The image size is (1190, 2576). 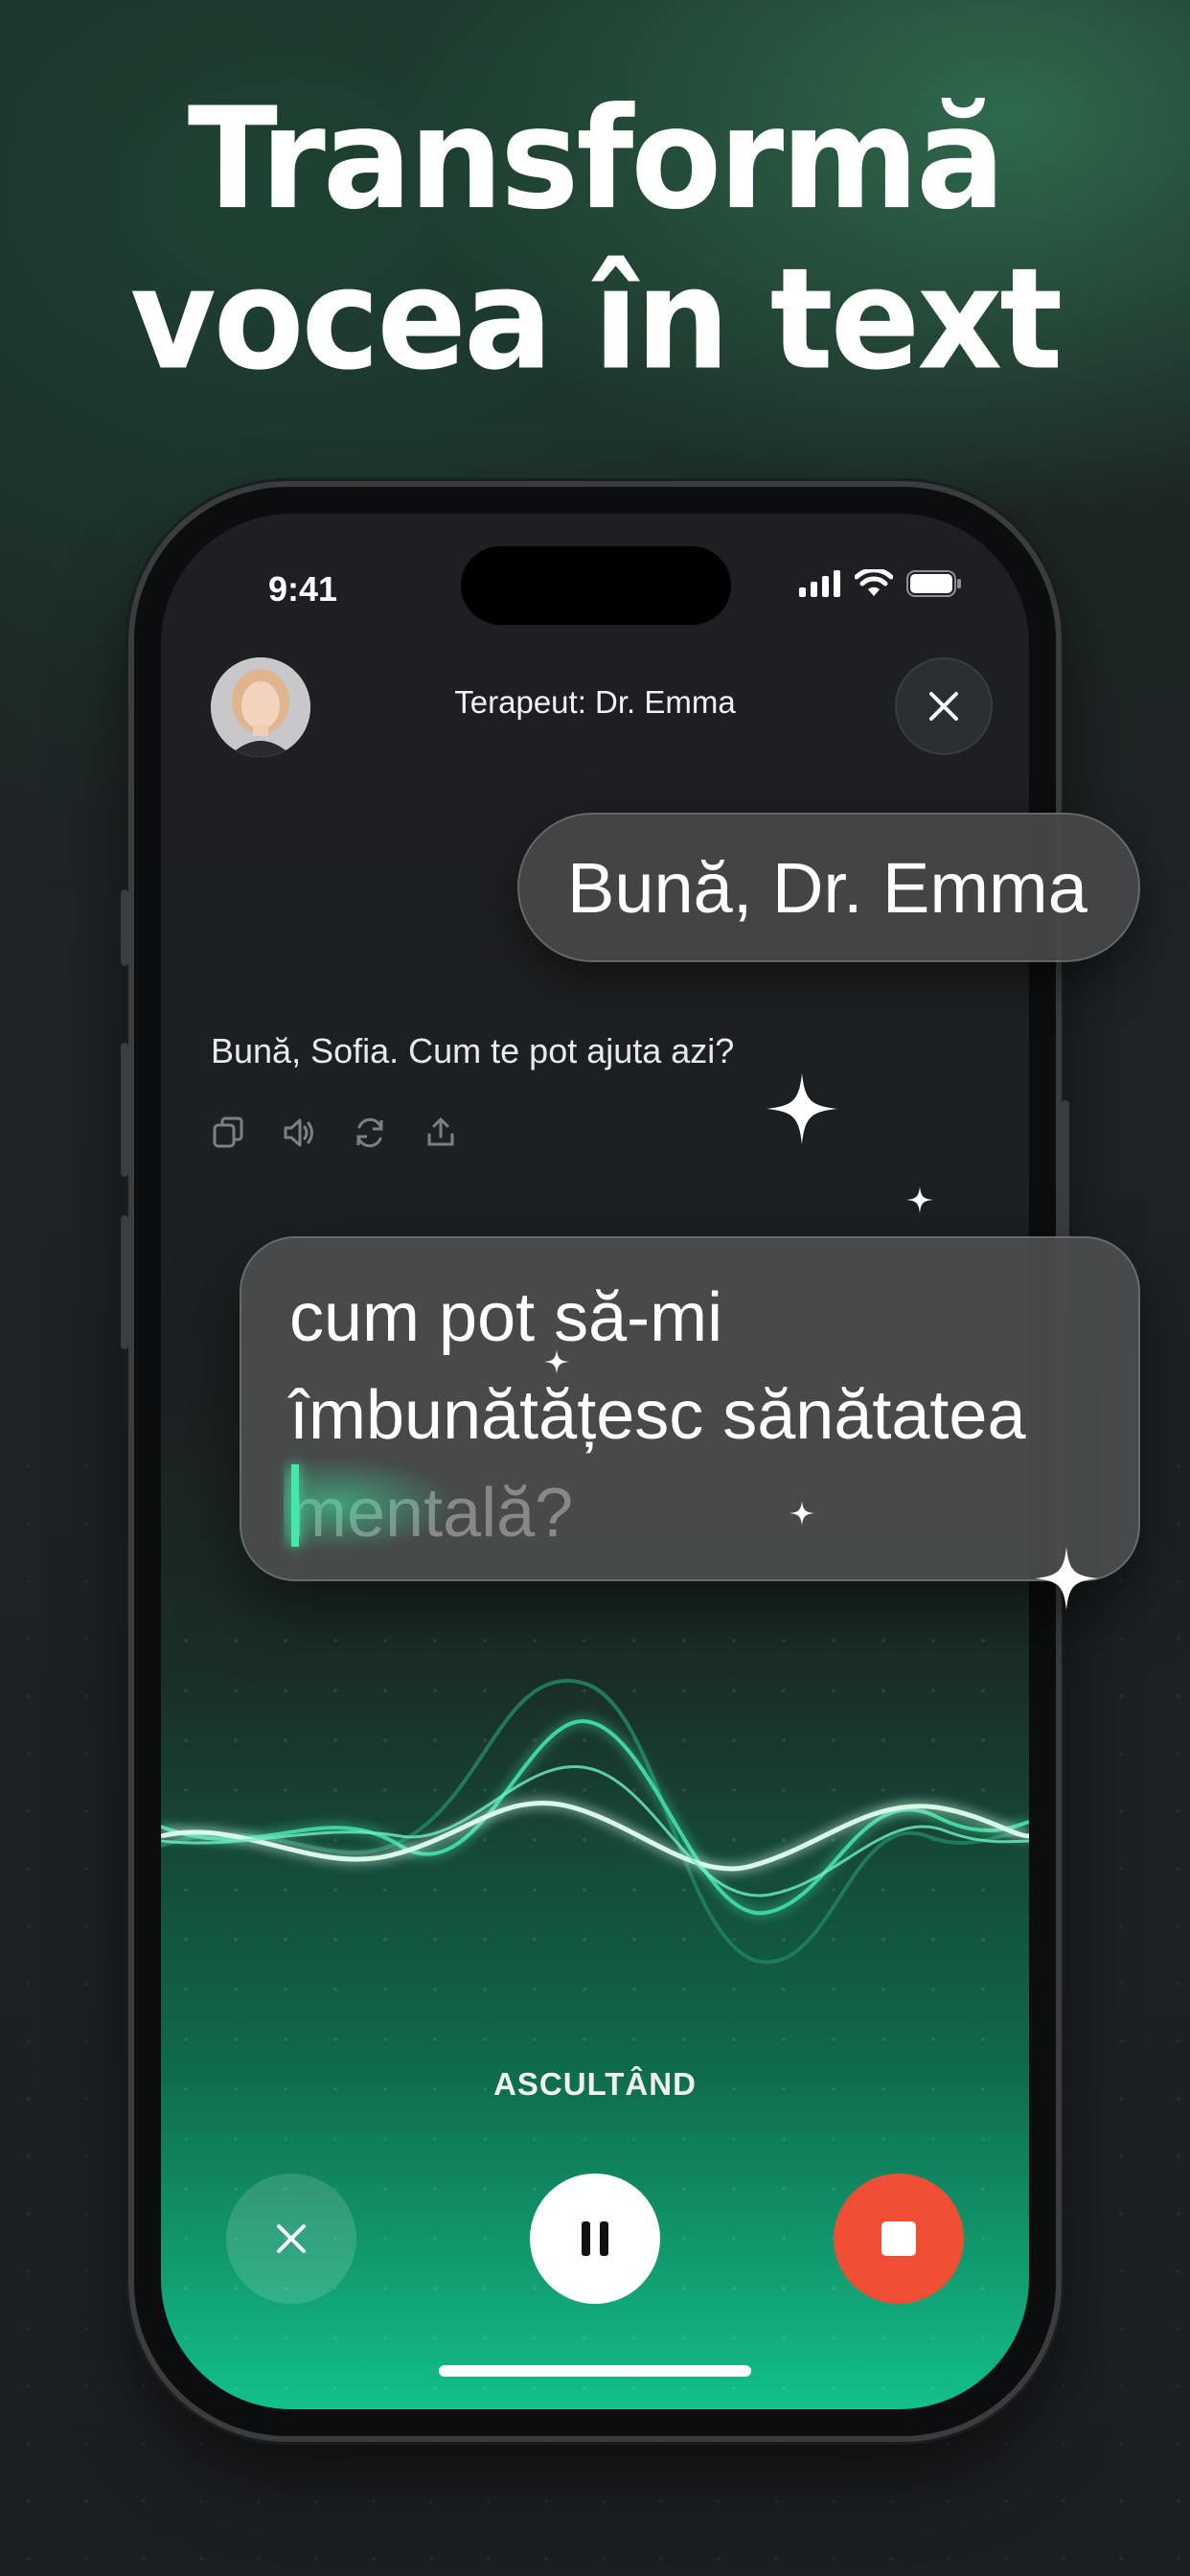 I want to click on headline: Transformă vocea în text, so click(x=595, y=239).